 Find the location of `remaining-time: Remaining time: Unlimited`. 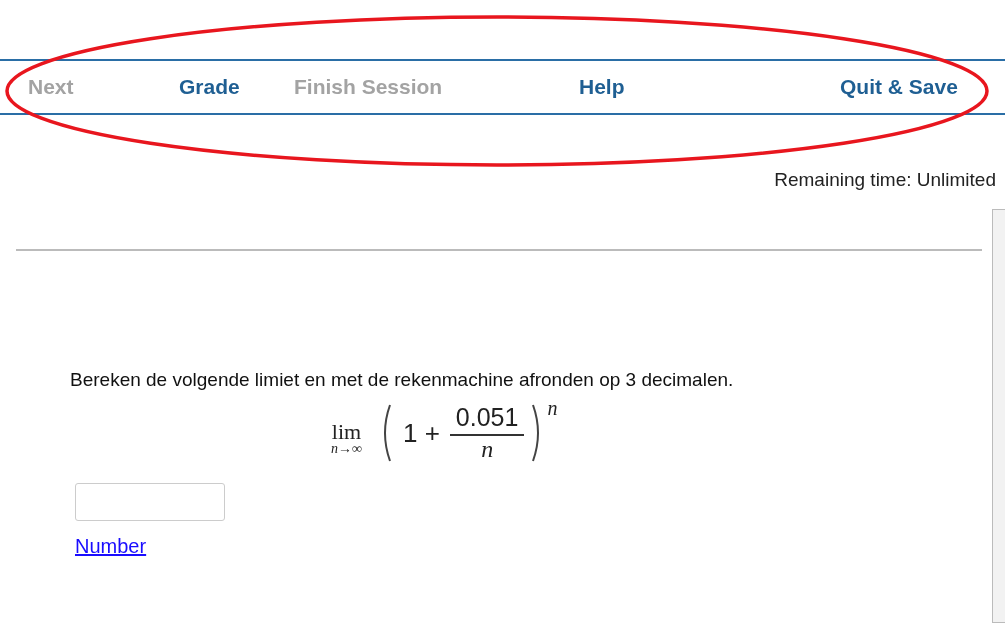

remaining-time: Remaining time: Unlimited is located at coordinates (885, 180).